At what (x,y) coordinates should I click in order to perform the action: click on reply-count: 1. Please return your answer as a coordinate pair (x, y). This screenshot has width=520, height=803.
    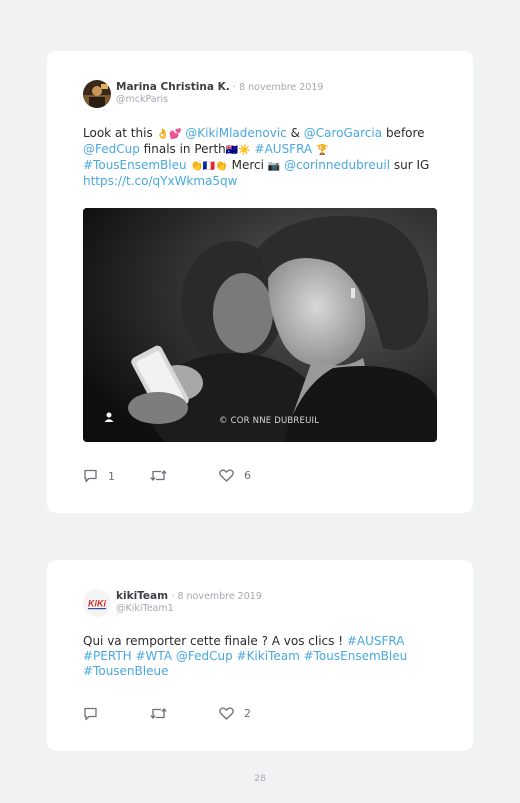
    Looking at the image, I should click on (111, 476).